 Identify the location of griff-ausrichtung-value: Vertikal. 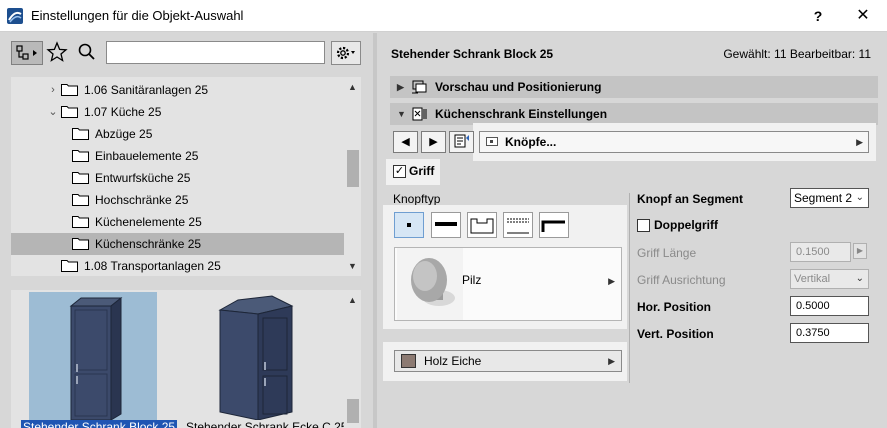
(812, 279).